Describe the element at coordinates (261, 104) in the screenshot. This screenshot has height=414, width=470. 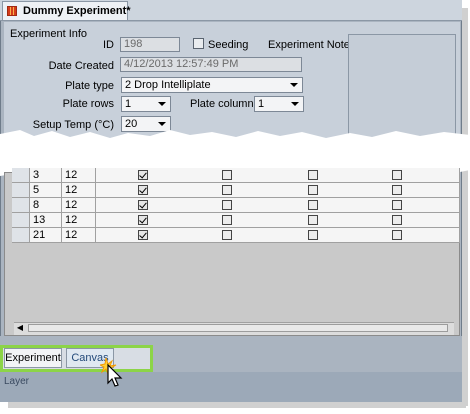
I see `plate-columns-value: 1` at that location.